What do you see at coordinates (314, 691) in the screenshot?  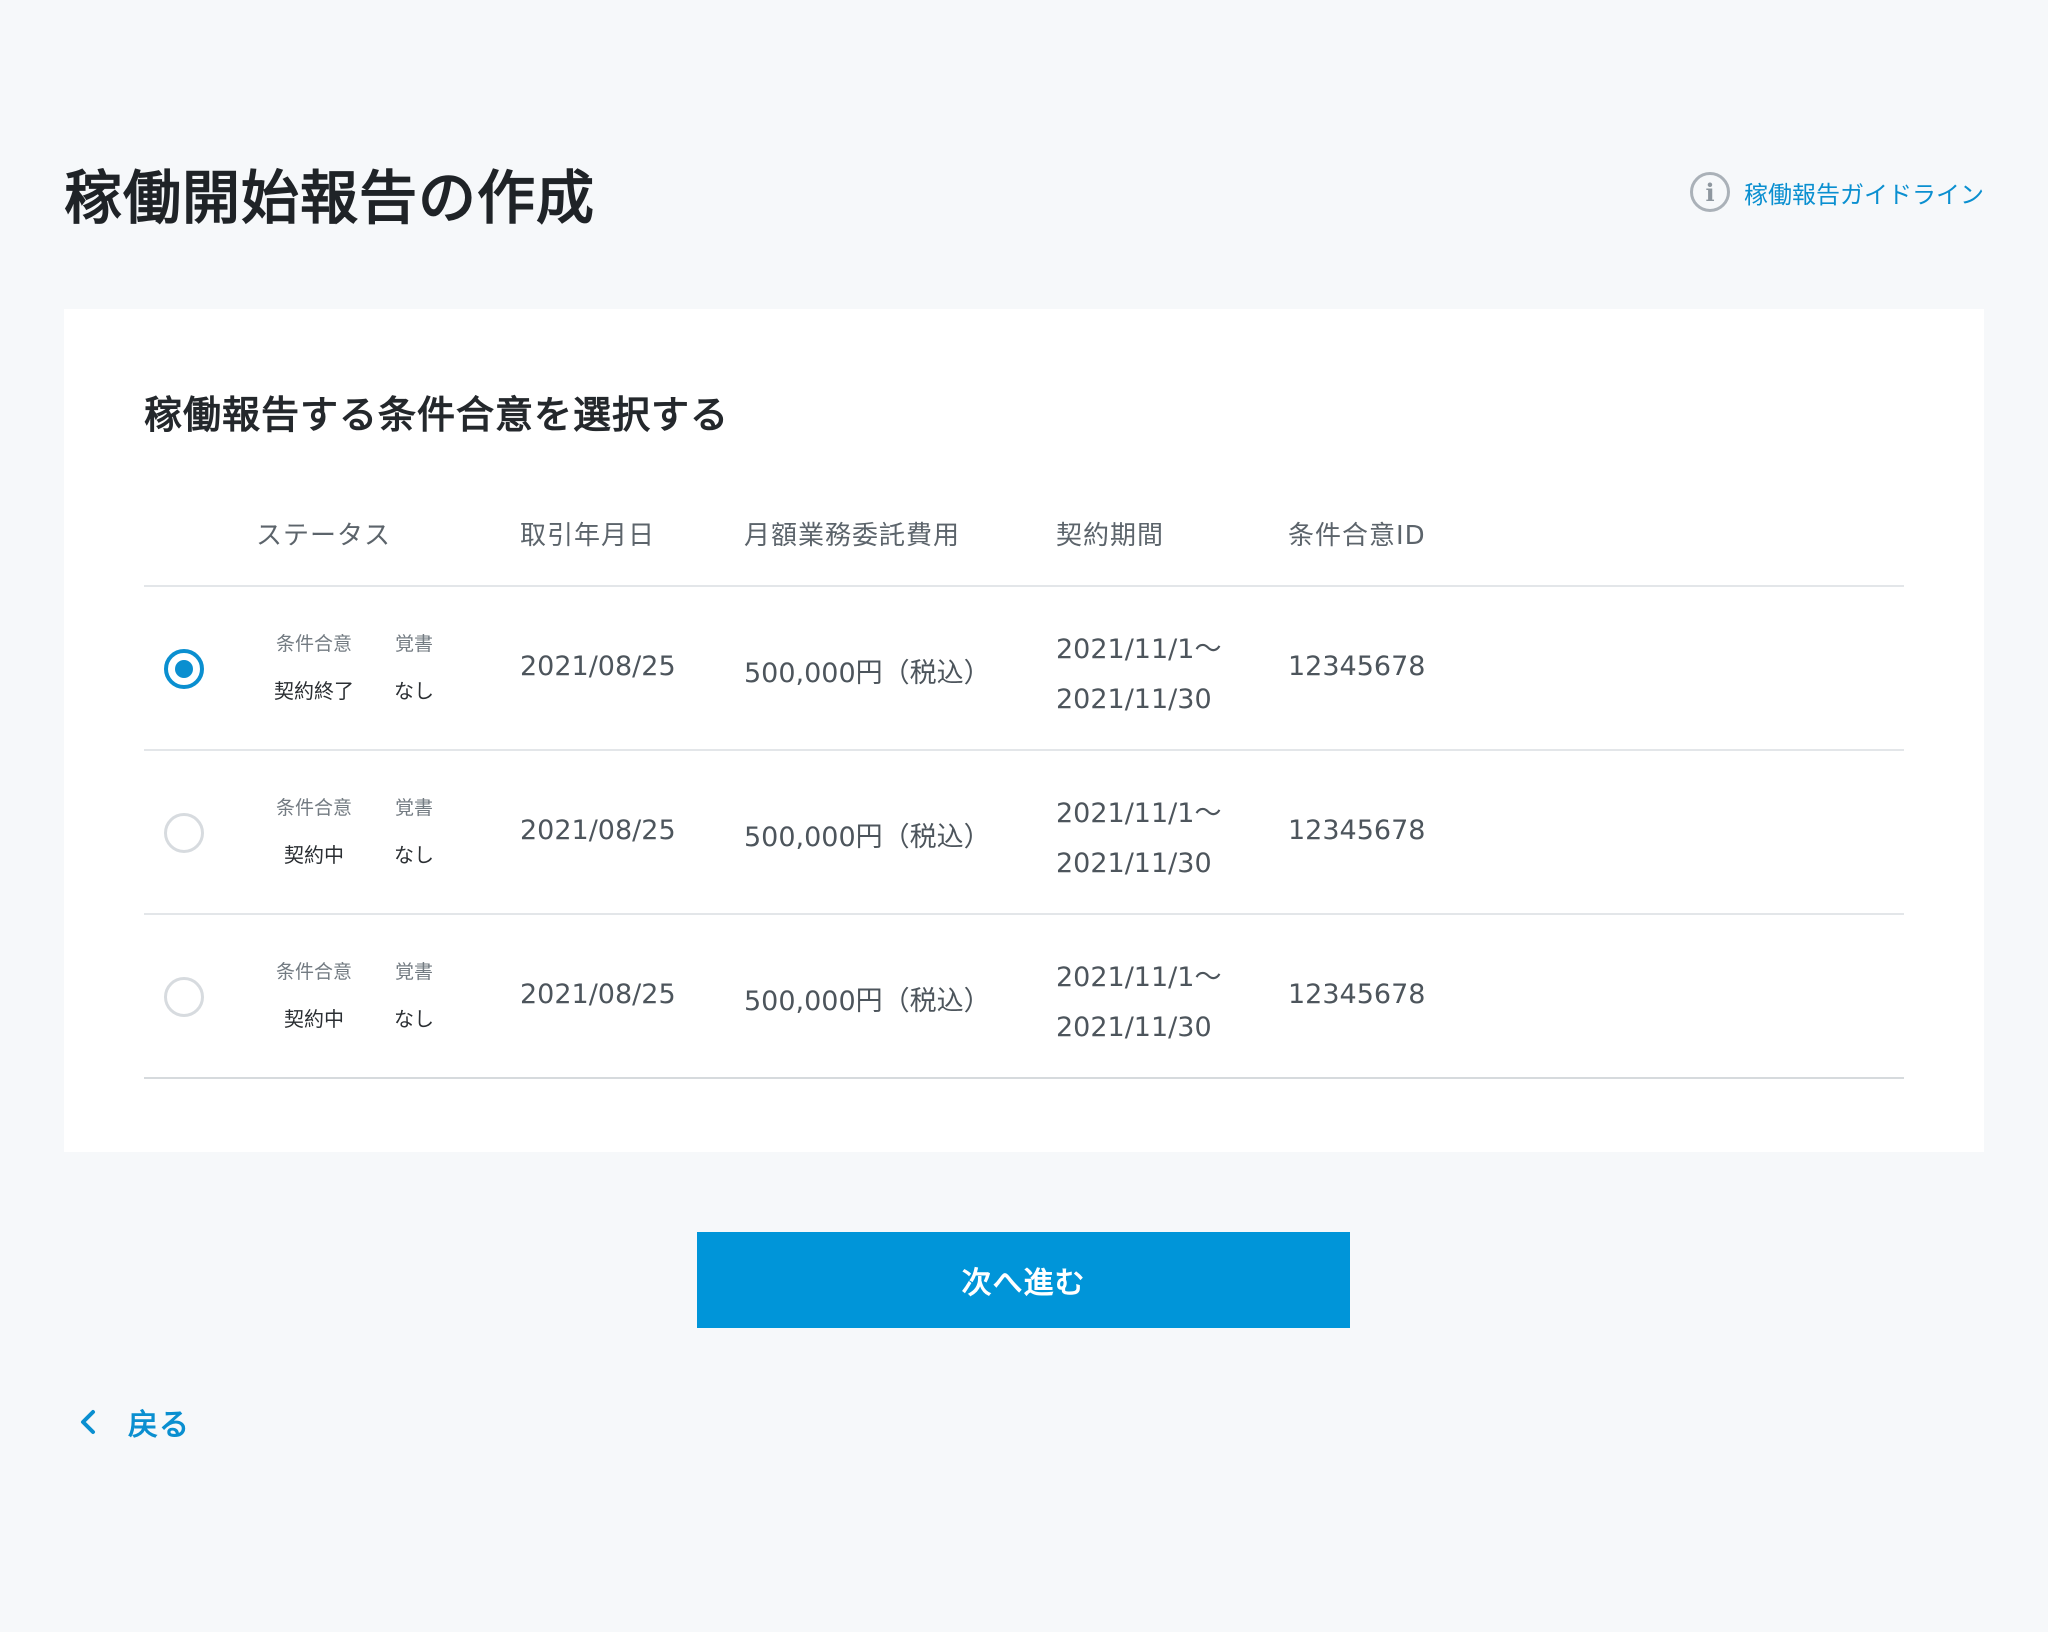 I see `status-value-agreement: 契約終了` at bounding box center [314, 691].